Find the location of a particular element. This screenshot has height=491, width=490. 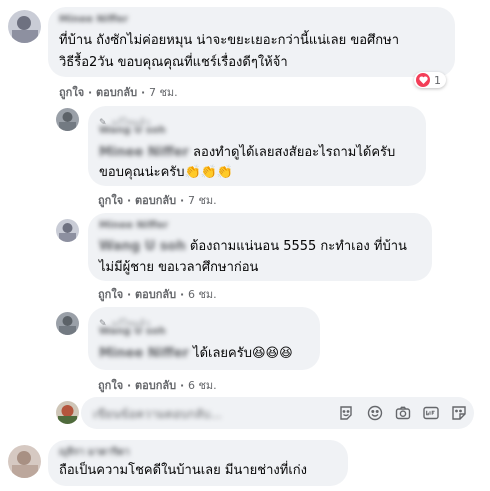

reply-text-line: ขอบคุณน่ะครับ👏👏👏 is located at coordinates (166, 173).